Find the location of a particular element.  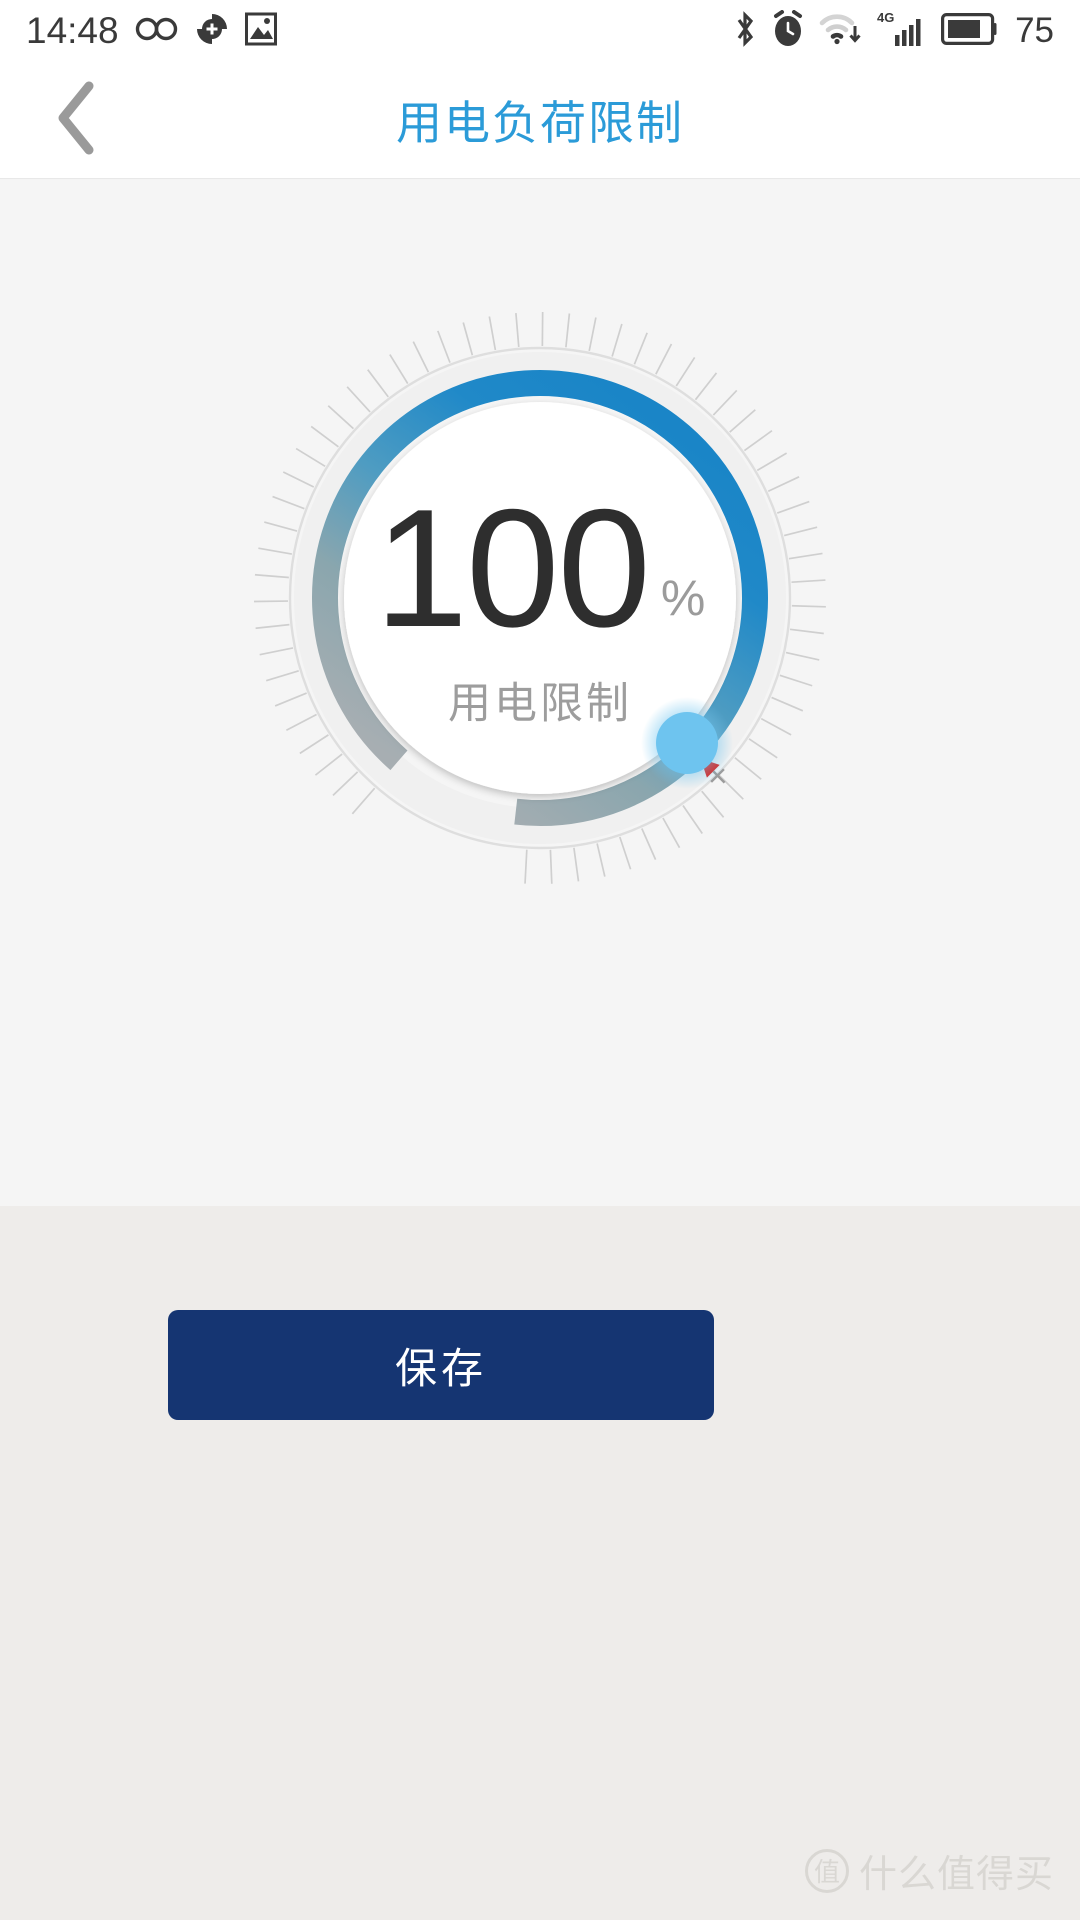

battery-icon is located at coordinates (969, 31).